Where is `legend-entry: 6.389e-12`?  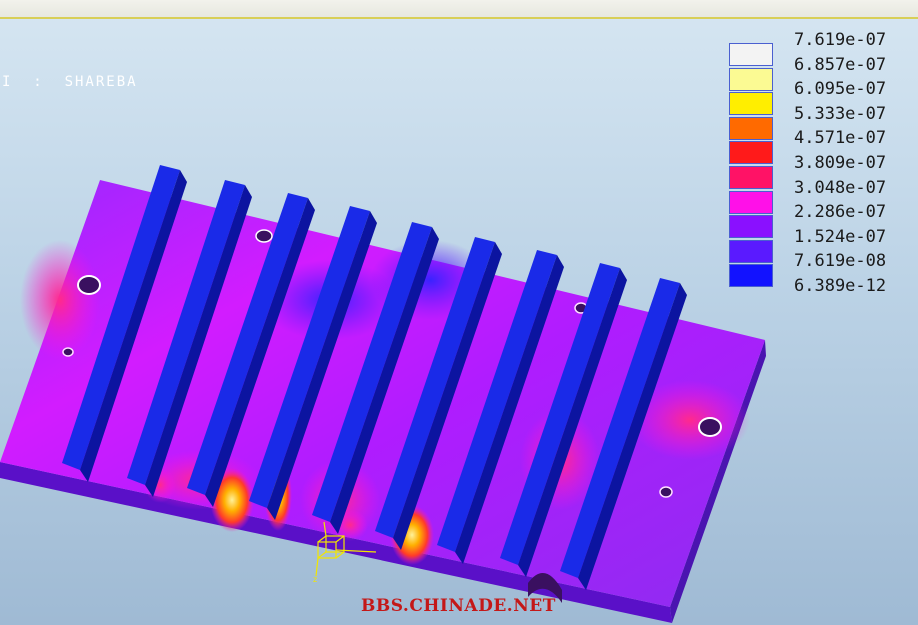 legend-entry: 6.389e-12 is located at coordinates (823, 294).